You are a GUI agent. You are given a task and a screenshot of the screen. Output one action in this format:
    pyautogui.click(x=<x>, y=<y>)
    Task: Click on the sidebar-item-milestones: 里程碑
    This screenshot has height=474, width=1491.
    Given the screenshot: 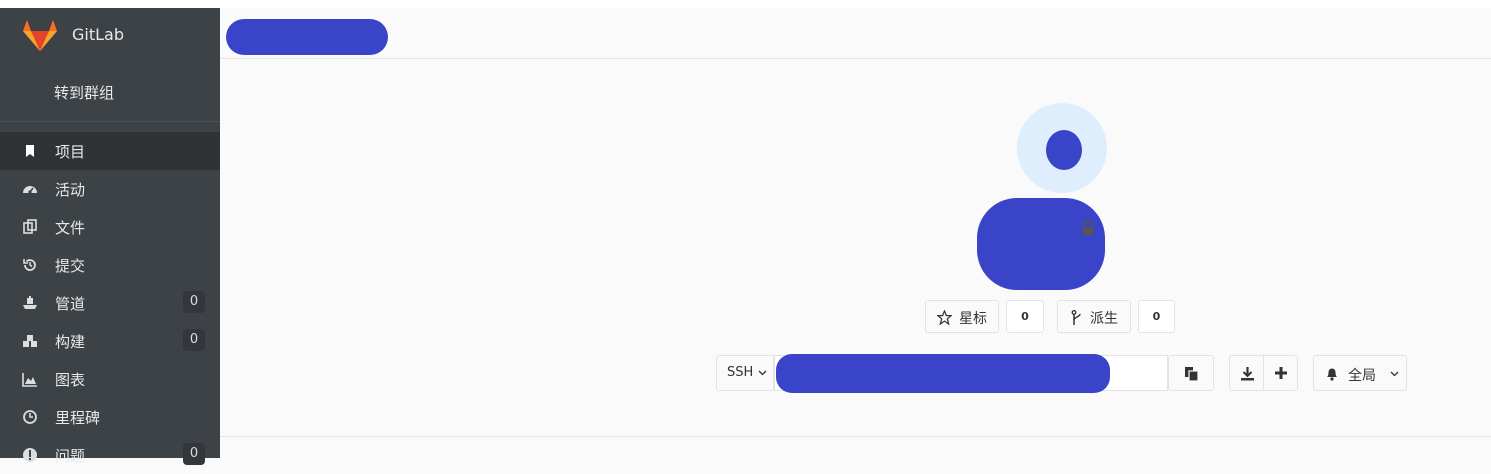 What is the action you would take?
    pyautogui.click(x=110, y=417)
    